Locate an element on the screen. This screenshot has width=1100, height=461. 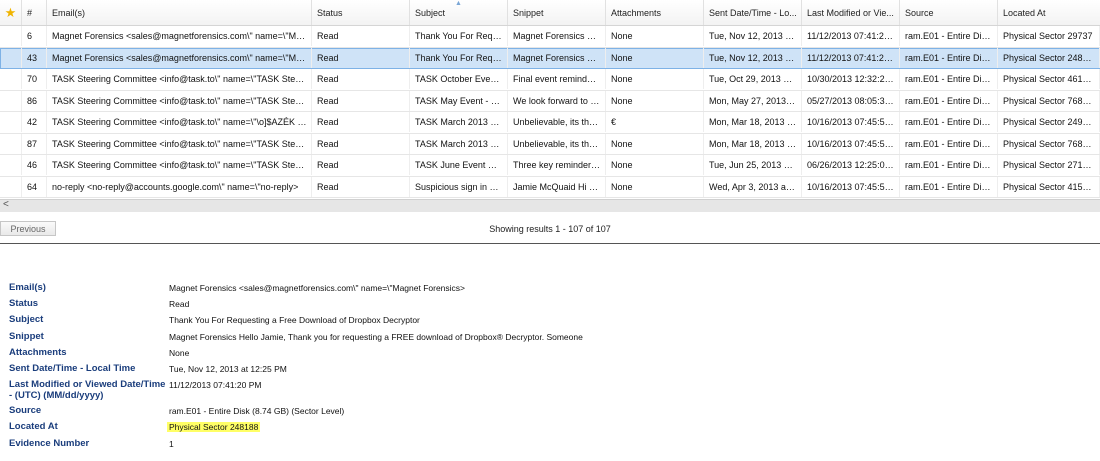
detail-value: None is located at coordinates (179, 352).